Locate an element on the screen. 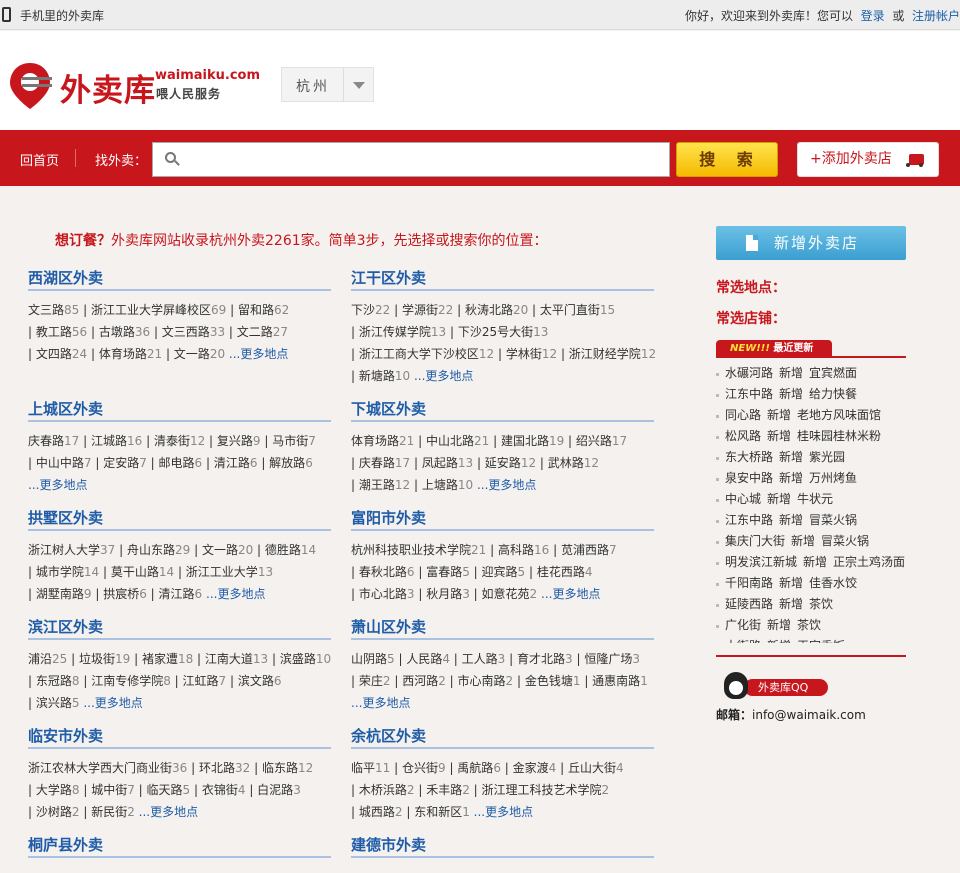  place-link: 留和路 is located at coordinates (256, 310).